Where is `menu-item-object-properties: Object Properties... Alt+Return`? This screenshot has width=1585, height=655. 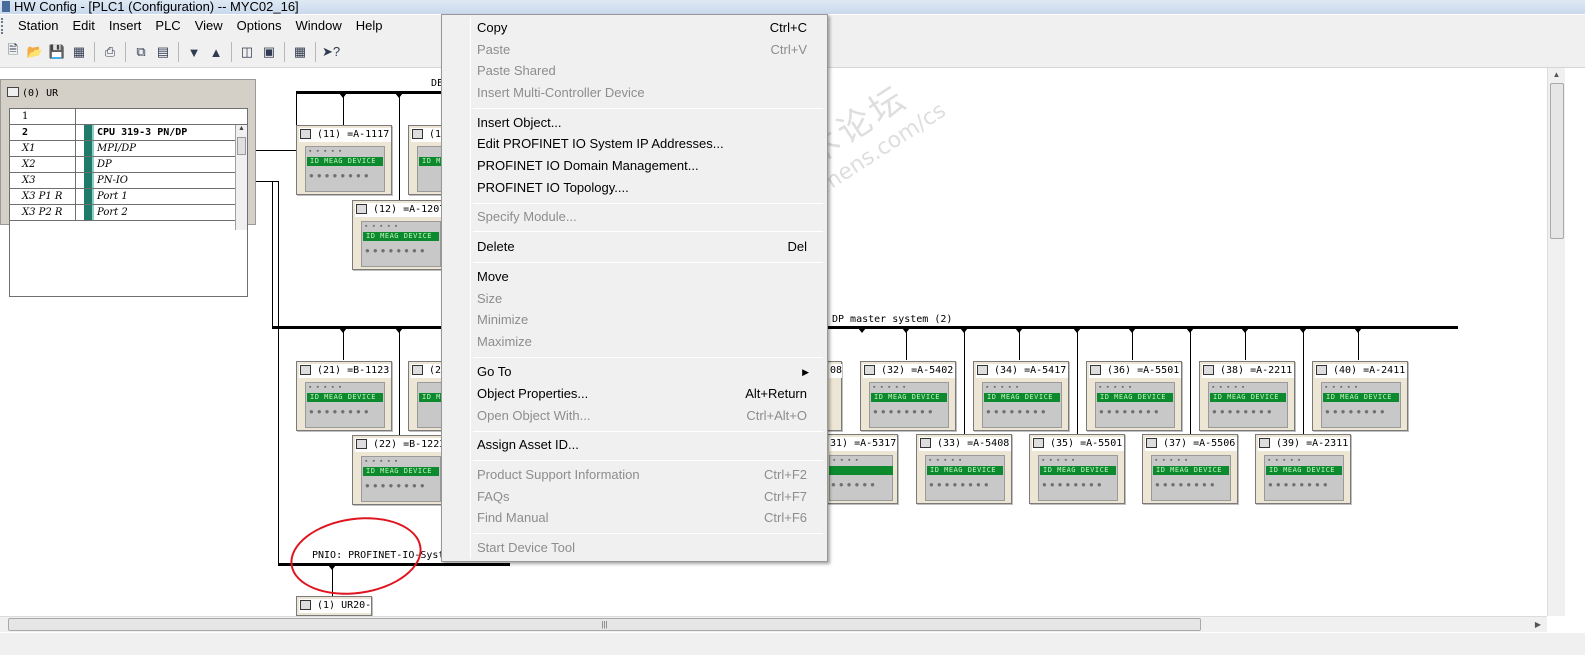 menu-item-object-properties: Object Properties... Alt+Return is located at coordinates (647, 394).